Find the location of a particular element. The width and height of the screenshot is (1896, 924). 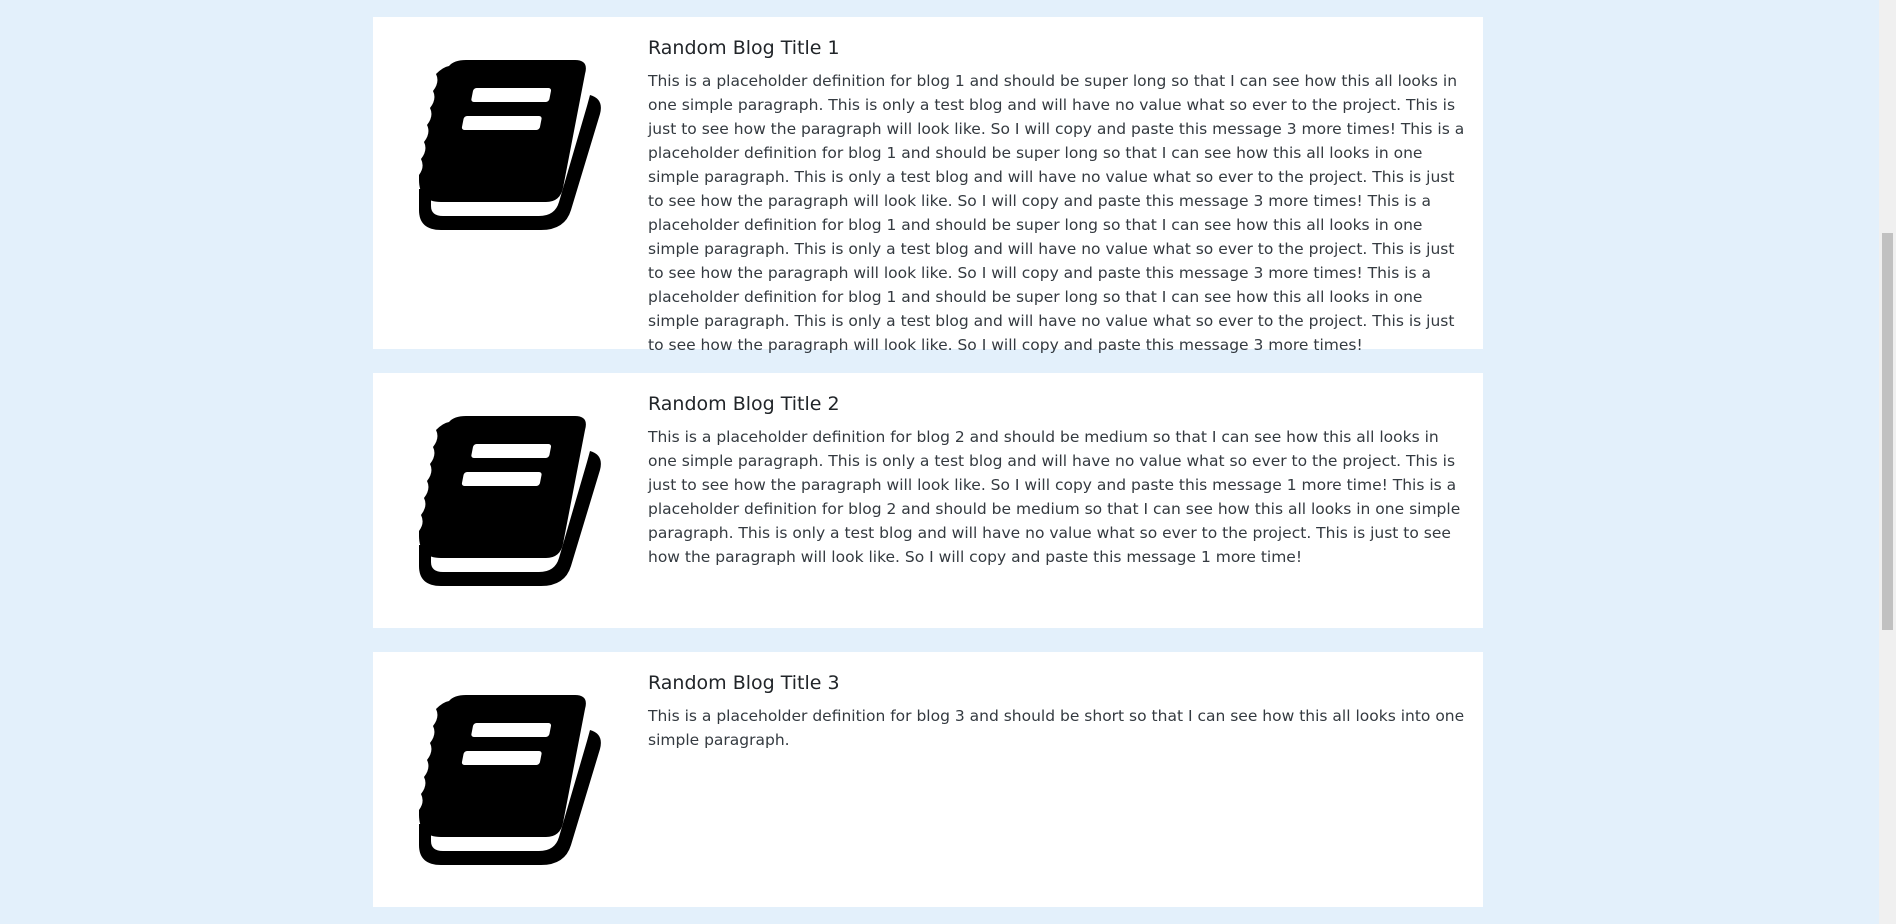

vertical-scrollbar is located at coordinates (1887, 462).